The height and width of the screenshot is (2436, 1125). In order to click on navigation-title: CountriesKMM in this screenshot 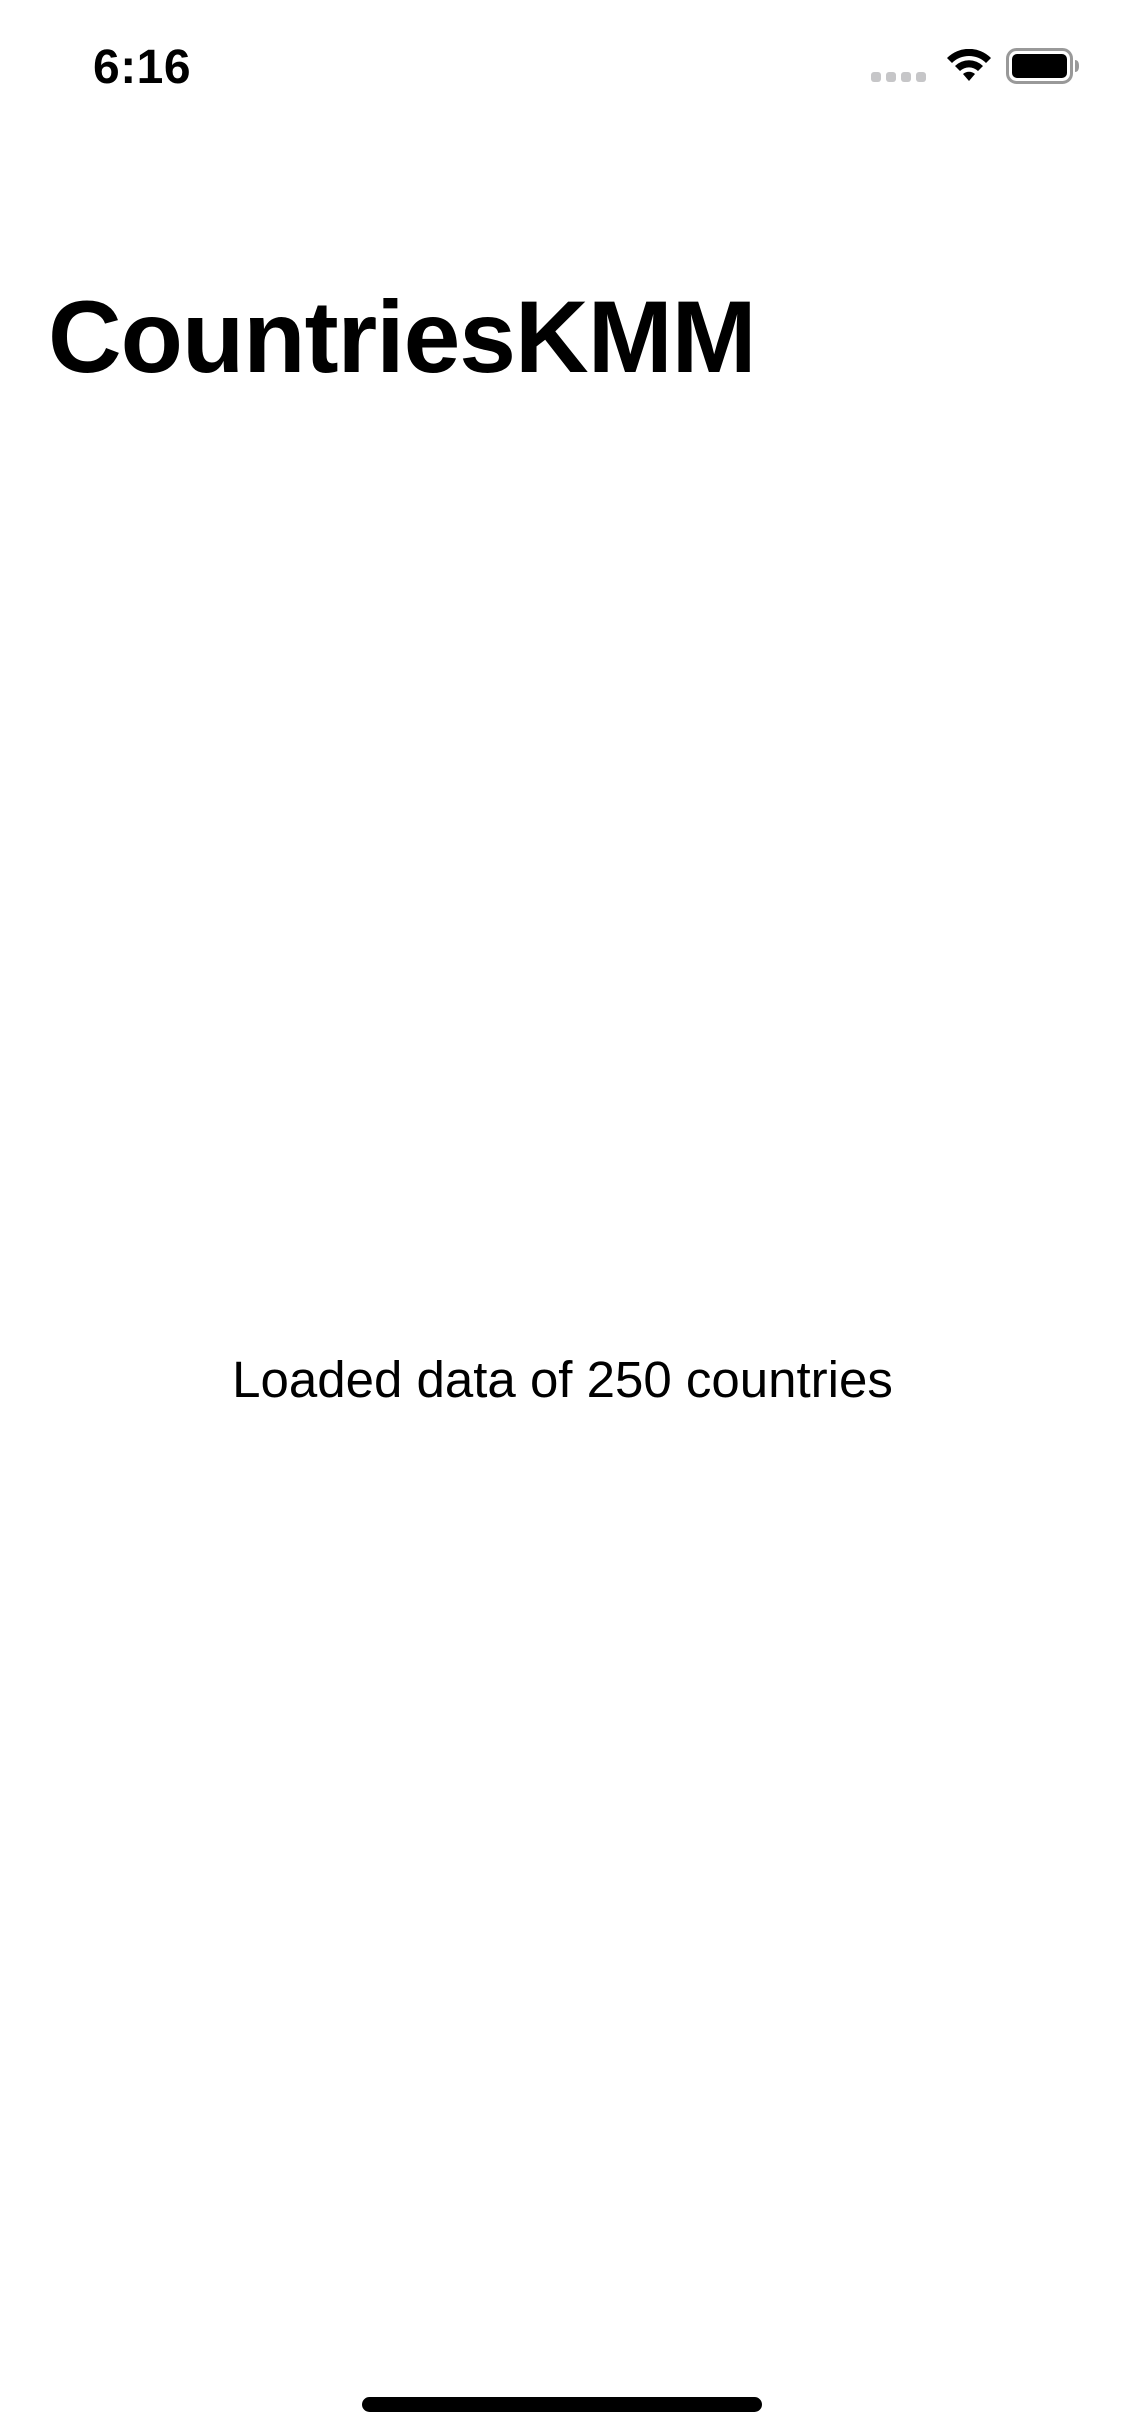, I will do `click(402, 337)`.